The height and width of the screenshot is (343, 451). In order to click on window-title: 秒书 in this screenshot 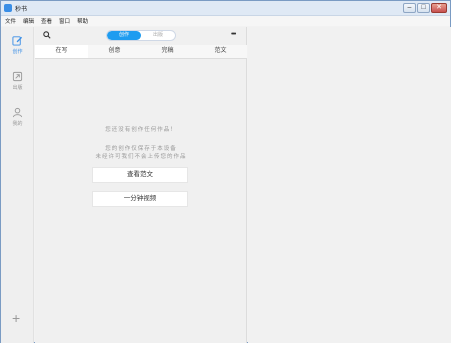, I will do `click(21, 9)`.